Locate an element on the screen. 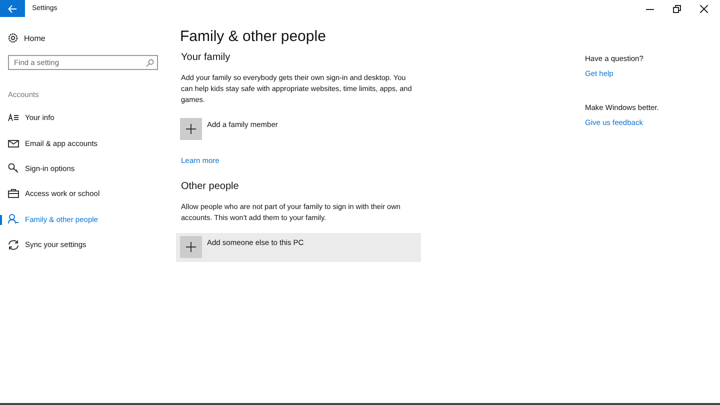 Image resolution: width=720 pixels, height=405 pixels. restore-icon is located at coordinates (677, 8).